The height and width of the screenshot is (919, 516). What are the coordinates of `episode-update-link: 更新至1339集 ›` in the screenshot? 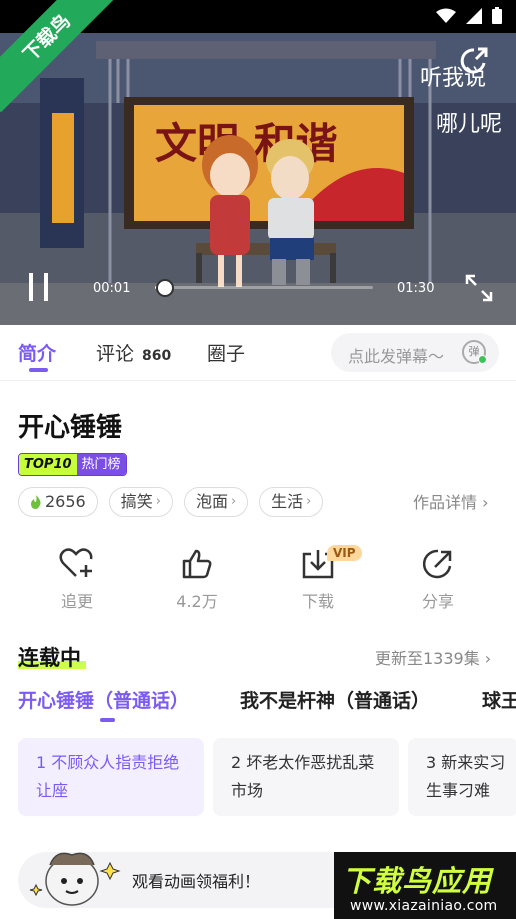 It's located at (433, 657).